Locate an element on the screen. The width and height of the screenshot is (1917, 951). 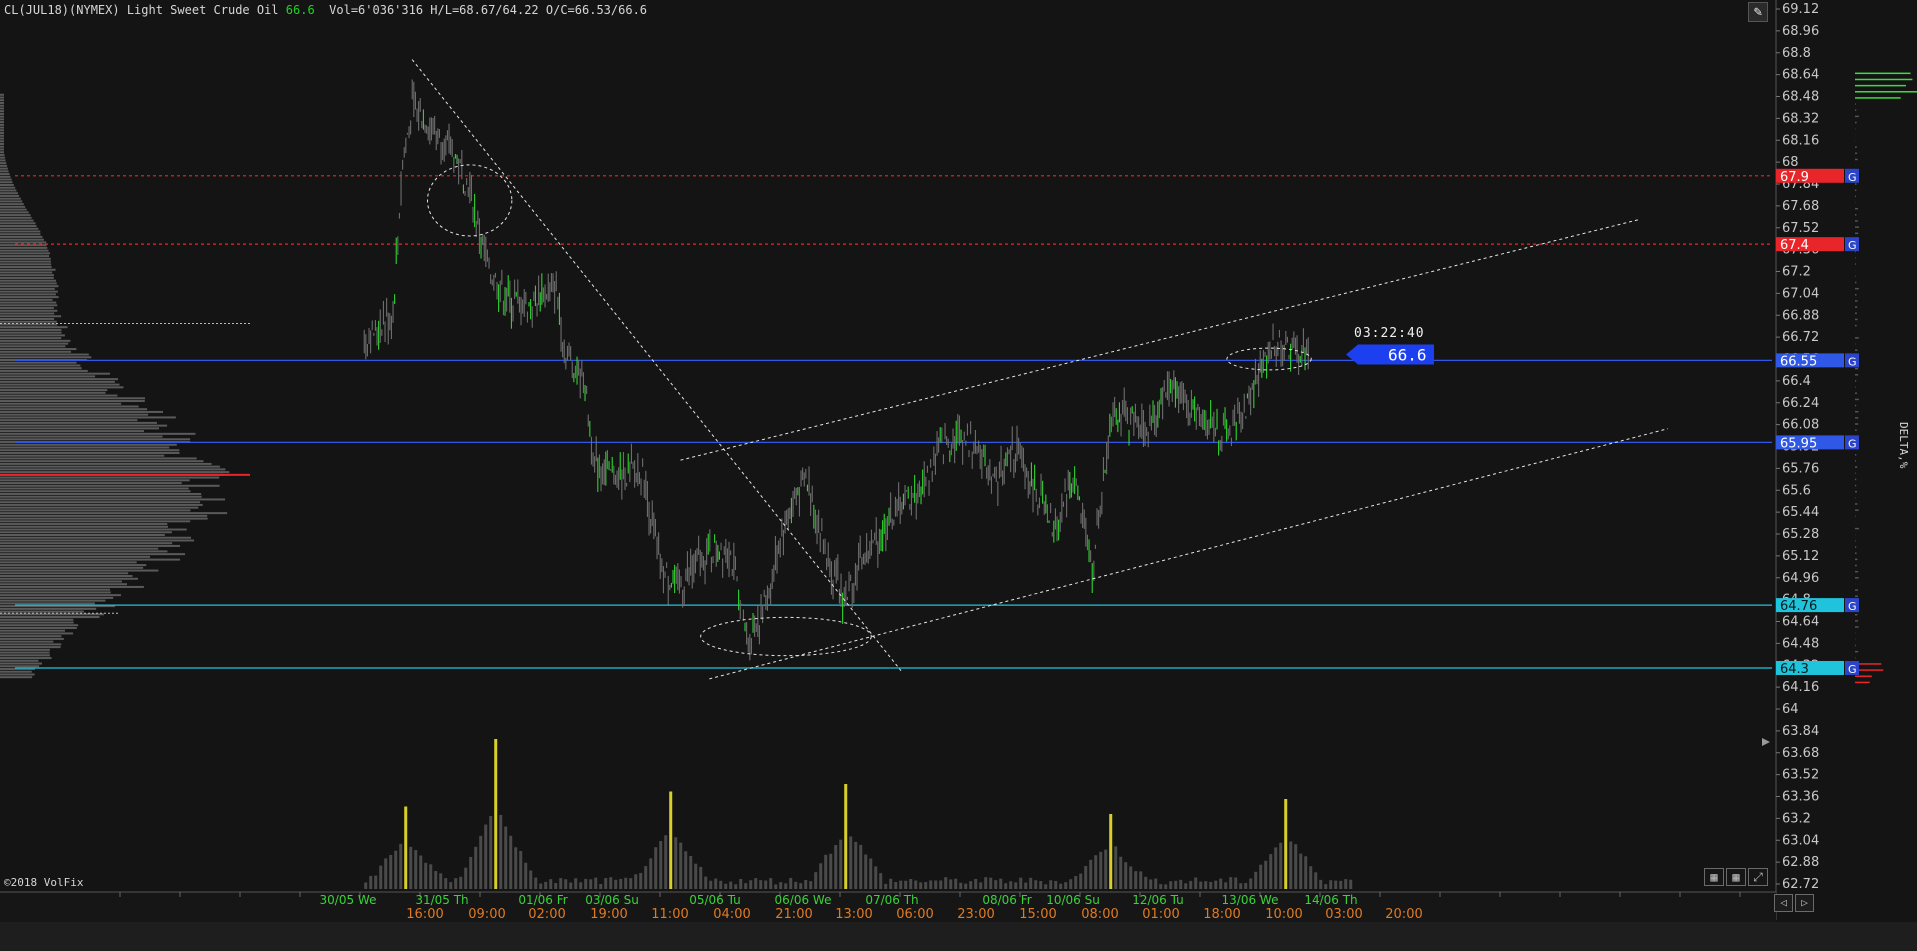
time-label: 09:00 is located at coordinates (486, 914).